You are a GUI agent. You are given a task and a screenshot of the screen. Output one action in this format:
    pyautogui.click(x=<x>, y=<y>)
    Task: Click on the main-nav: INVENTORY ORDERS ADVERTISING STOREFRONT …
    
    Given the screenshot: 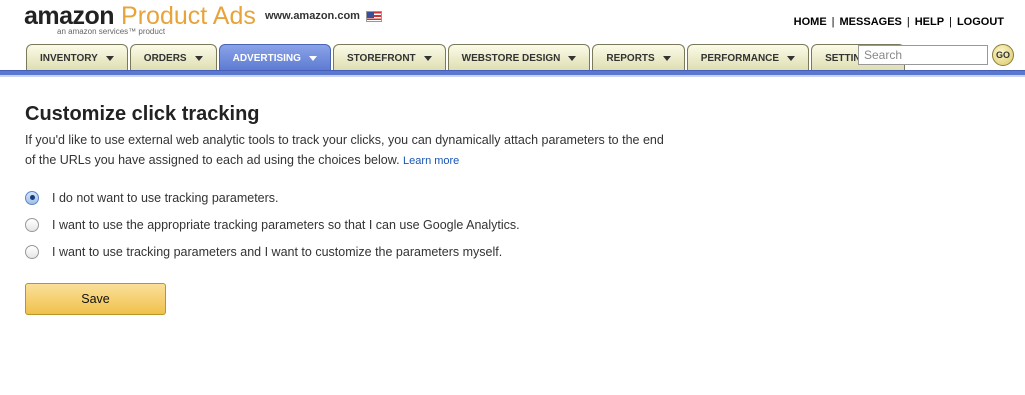 What is the action you would take?
    pyautogui.click(x=466, y=58)
    